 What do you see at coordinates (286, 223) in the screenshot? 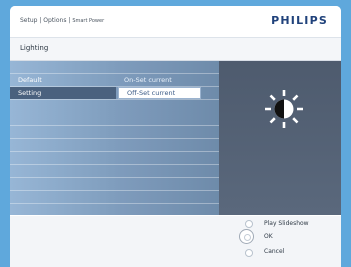
I see `play-slideshow-option: Play Slideshow` at bounding box center [286, 223].